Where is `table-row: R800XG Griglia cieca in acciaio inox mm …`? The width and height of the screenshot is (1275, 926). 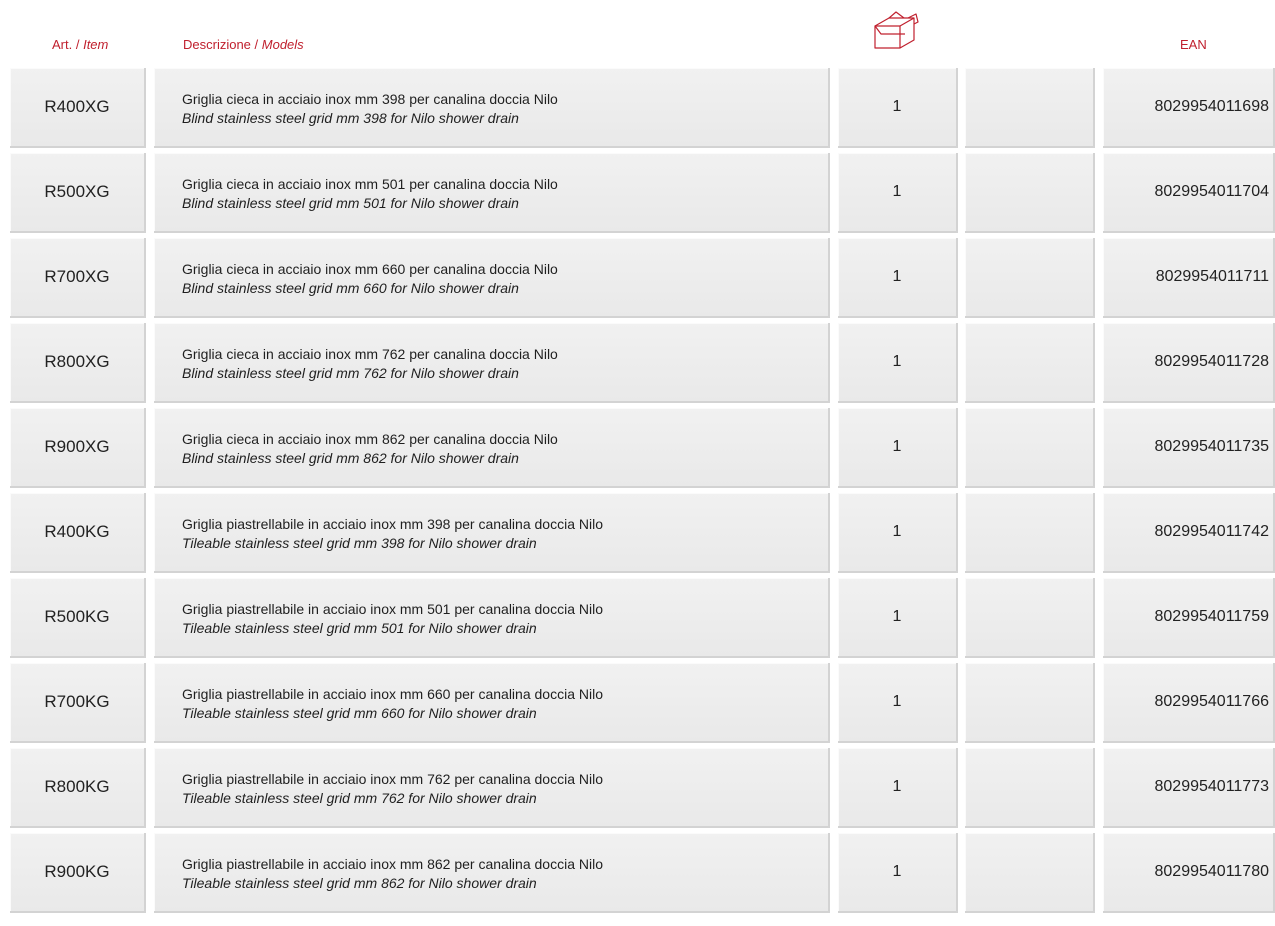
table-row: R800XG Griglia cieca in acciaio inox mm … is located at coordinates (637, 363).